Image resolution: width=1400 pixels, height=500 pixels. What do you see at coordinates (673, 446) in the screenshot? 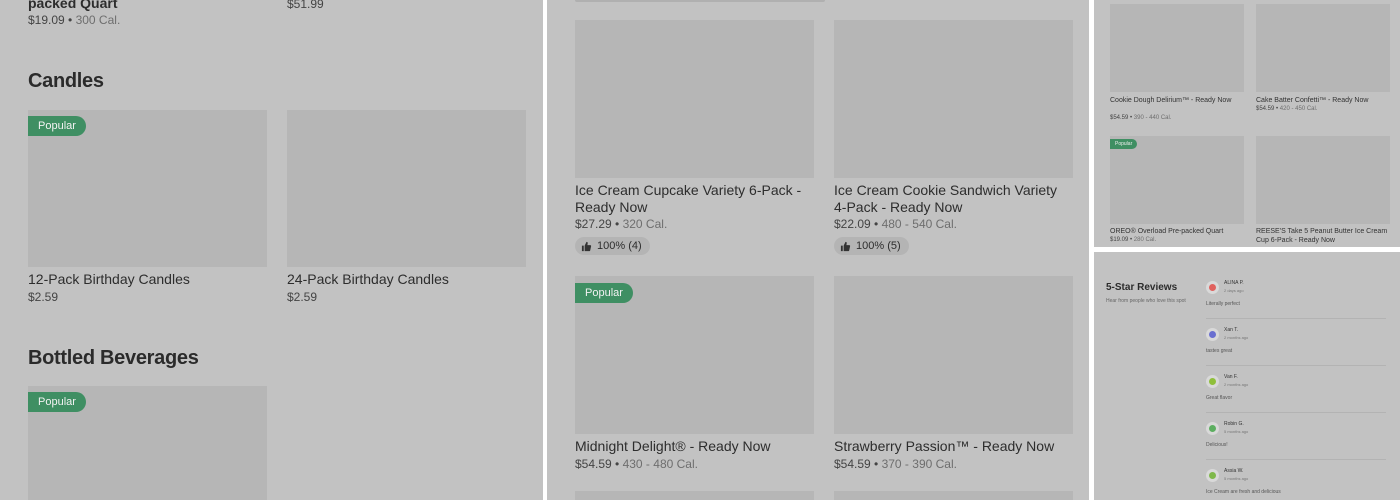
I see `item-name: Midnight Delight® - Ready Now` at bounding box center [673, 446].